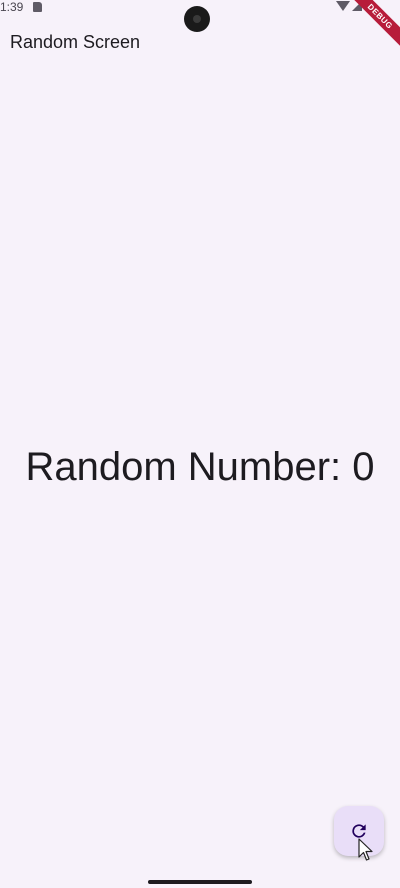 This screenshot has height=888, width=400. What do you see at coordinates (37, 7) in the screenshot?
I see `sim-card-icon` at bounding box center [37, 7].